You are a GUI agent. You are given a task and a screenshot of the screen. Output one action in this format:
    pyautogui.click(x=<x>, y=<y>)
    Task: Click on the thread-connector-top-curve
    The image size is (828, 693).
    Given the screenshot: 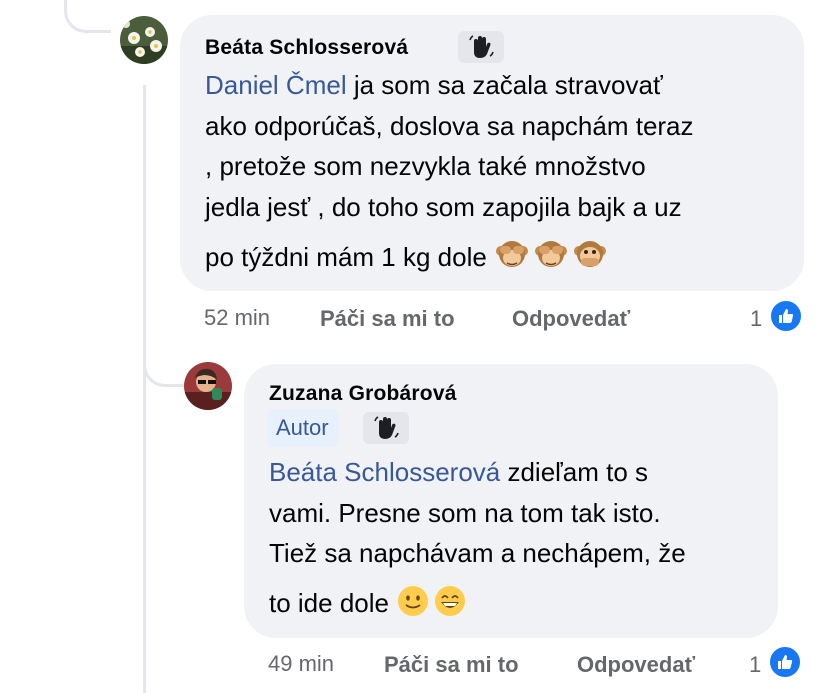 What is the action you would take?
    pyautogui.click(x=87, y=16)
    